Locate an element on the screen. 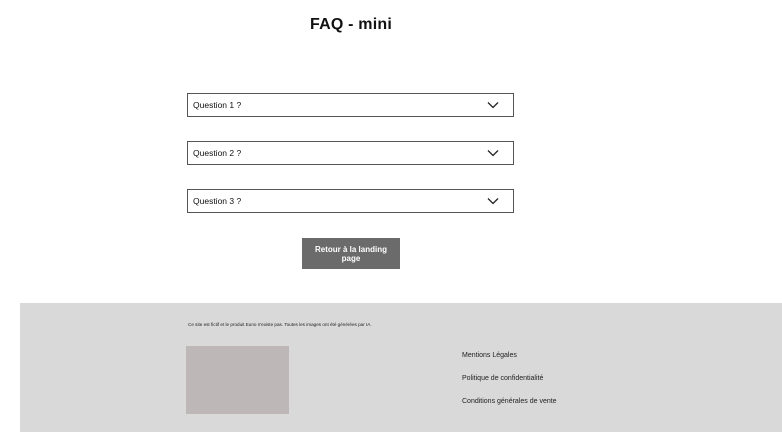 The height and width of the screenshot is (435, 782). faq-question-1: Question 1 ? is located at coordinates (350, 105).